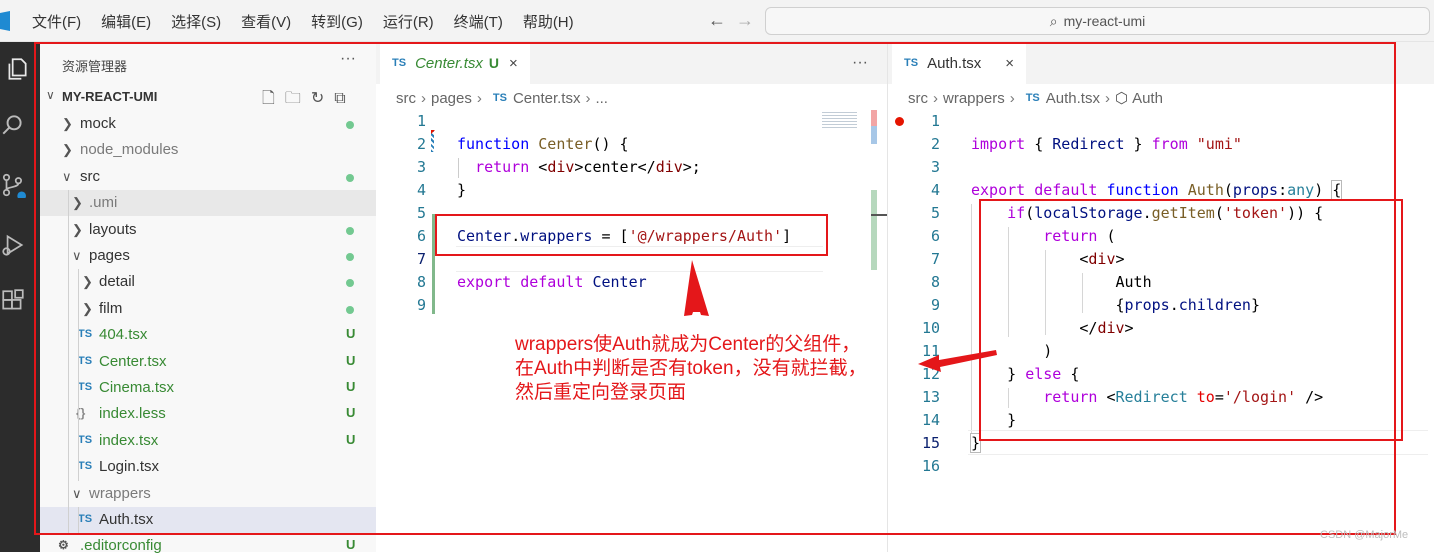 The image size is (1434, 559). I want to click on search-icon, so click(14, 125).